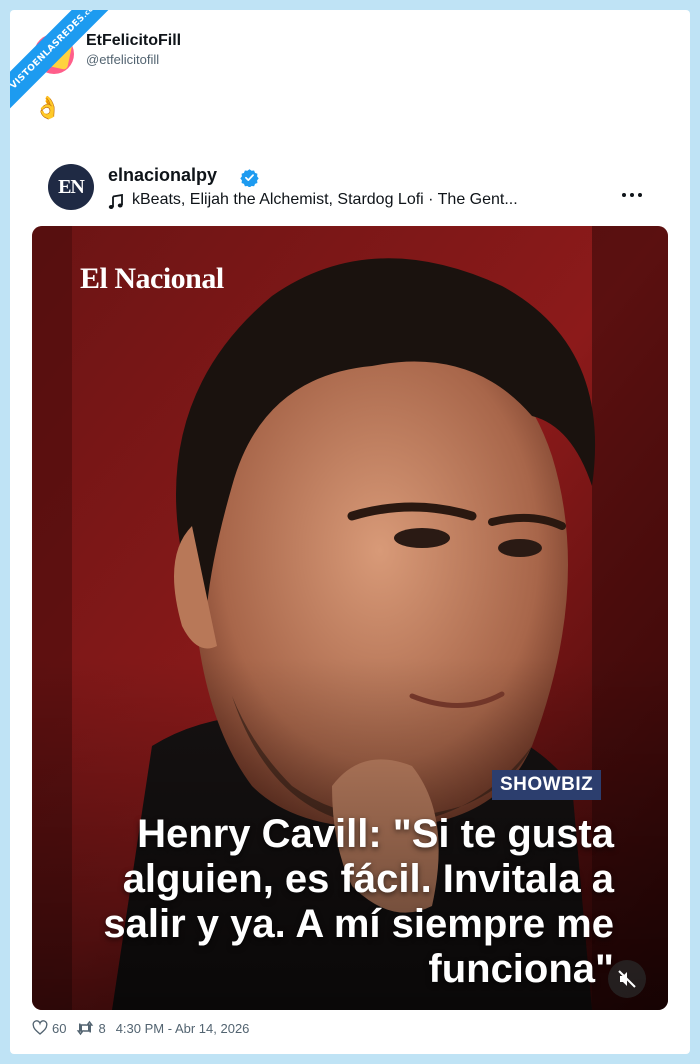  Describe the element at coordinates (49, 1028) in the screenshot. I see `like-button: 60` at that location.